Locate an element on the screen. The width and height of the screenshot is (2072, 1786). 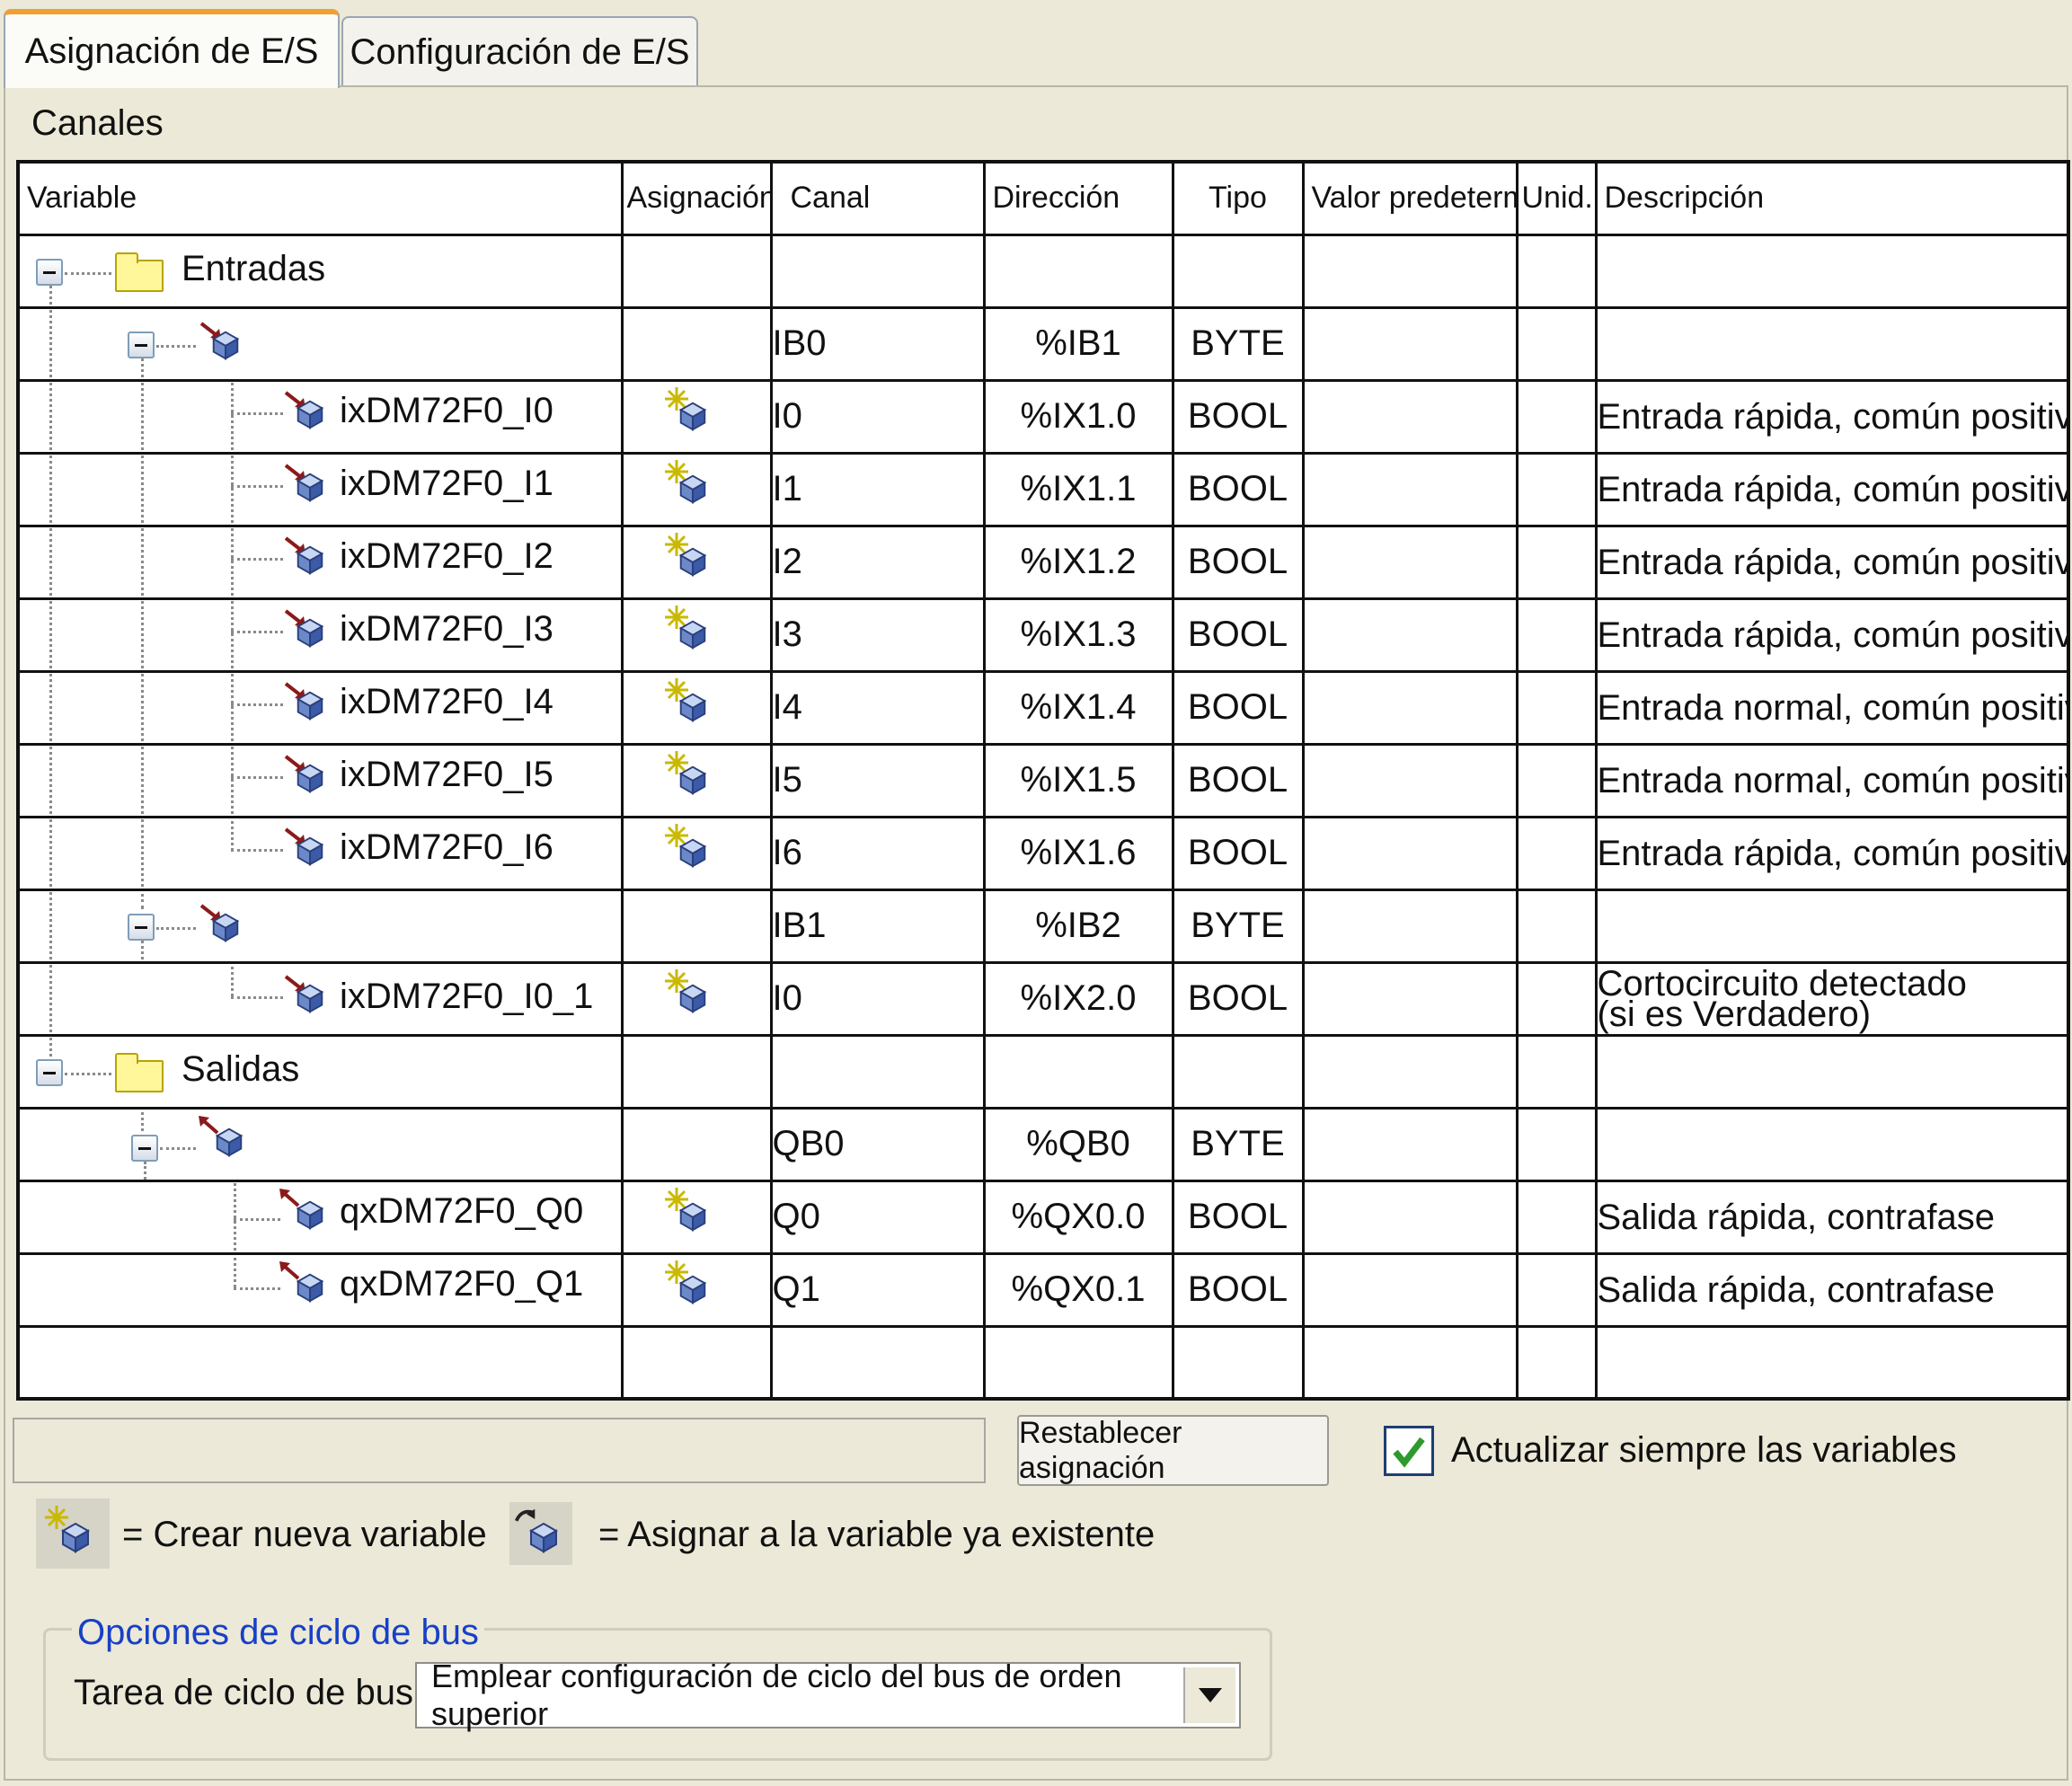
channel-cell: I6 is located at coordinates (877, 853).